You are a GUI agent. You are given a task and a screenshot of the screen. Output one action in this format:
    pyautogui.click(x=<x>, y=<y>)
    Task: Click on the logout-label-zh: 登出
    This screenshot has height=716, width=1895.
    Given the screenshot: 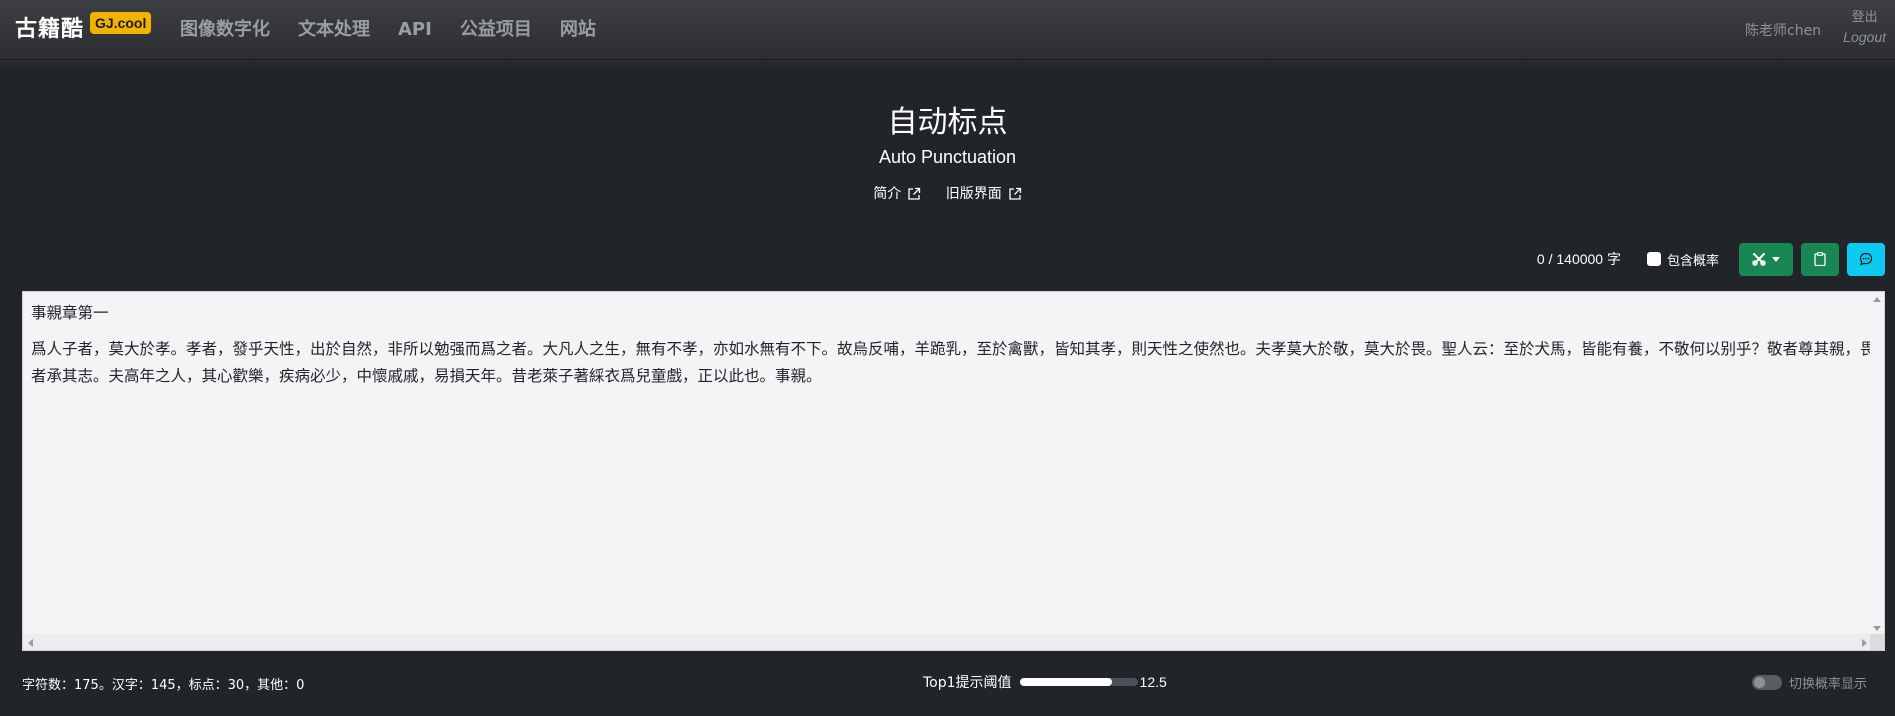 What is the action you would take?
    pyautogui.click(x=1864, y=17)
    